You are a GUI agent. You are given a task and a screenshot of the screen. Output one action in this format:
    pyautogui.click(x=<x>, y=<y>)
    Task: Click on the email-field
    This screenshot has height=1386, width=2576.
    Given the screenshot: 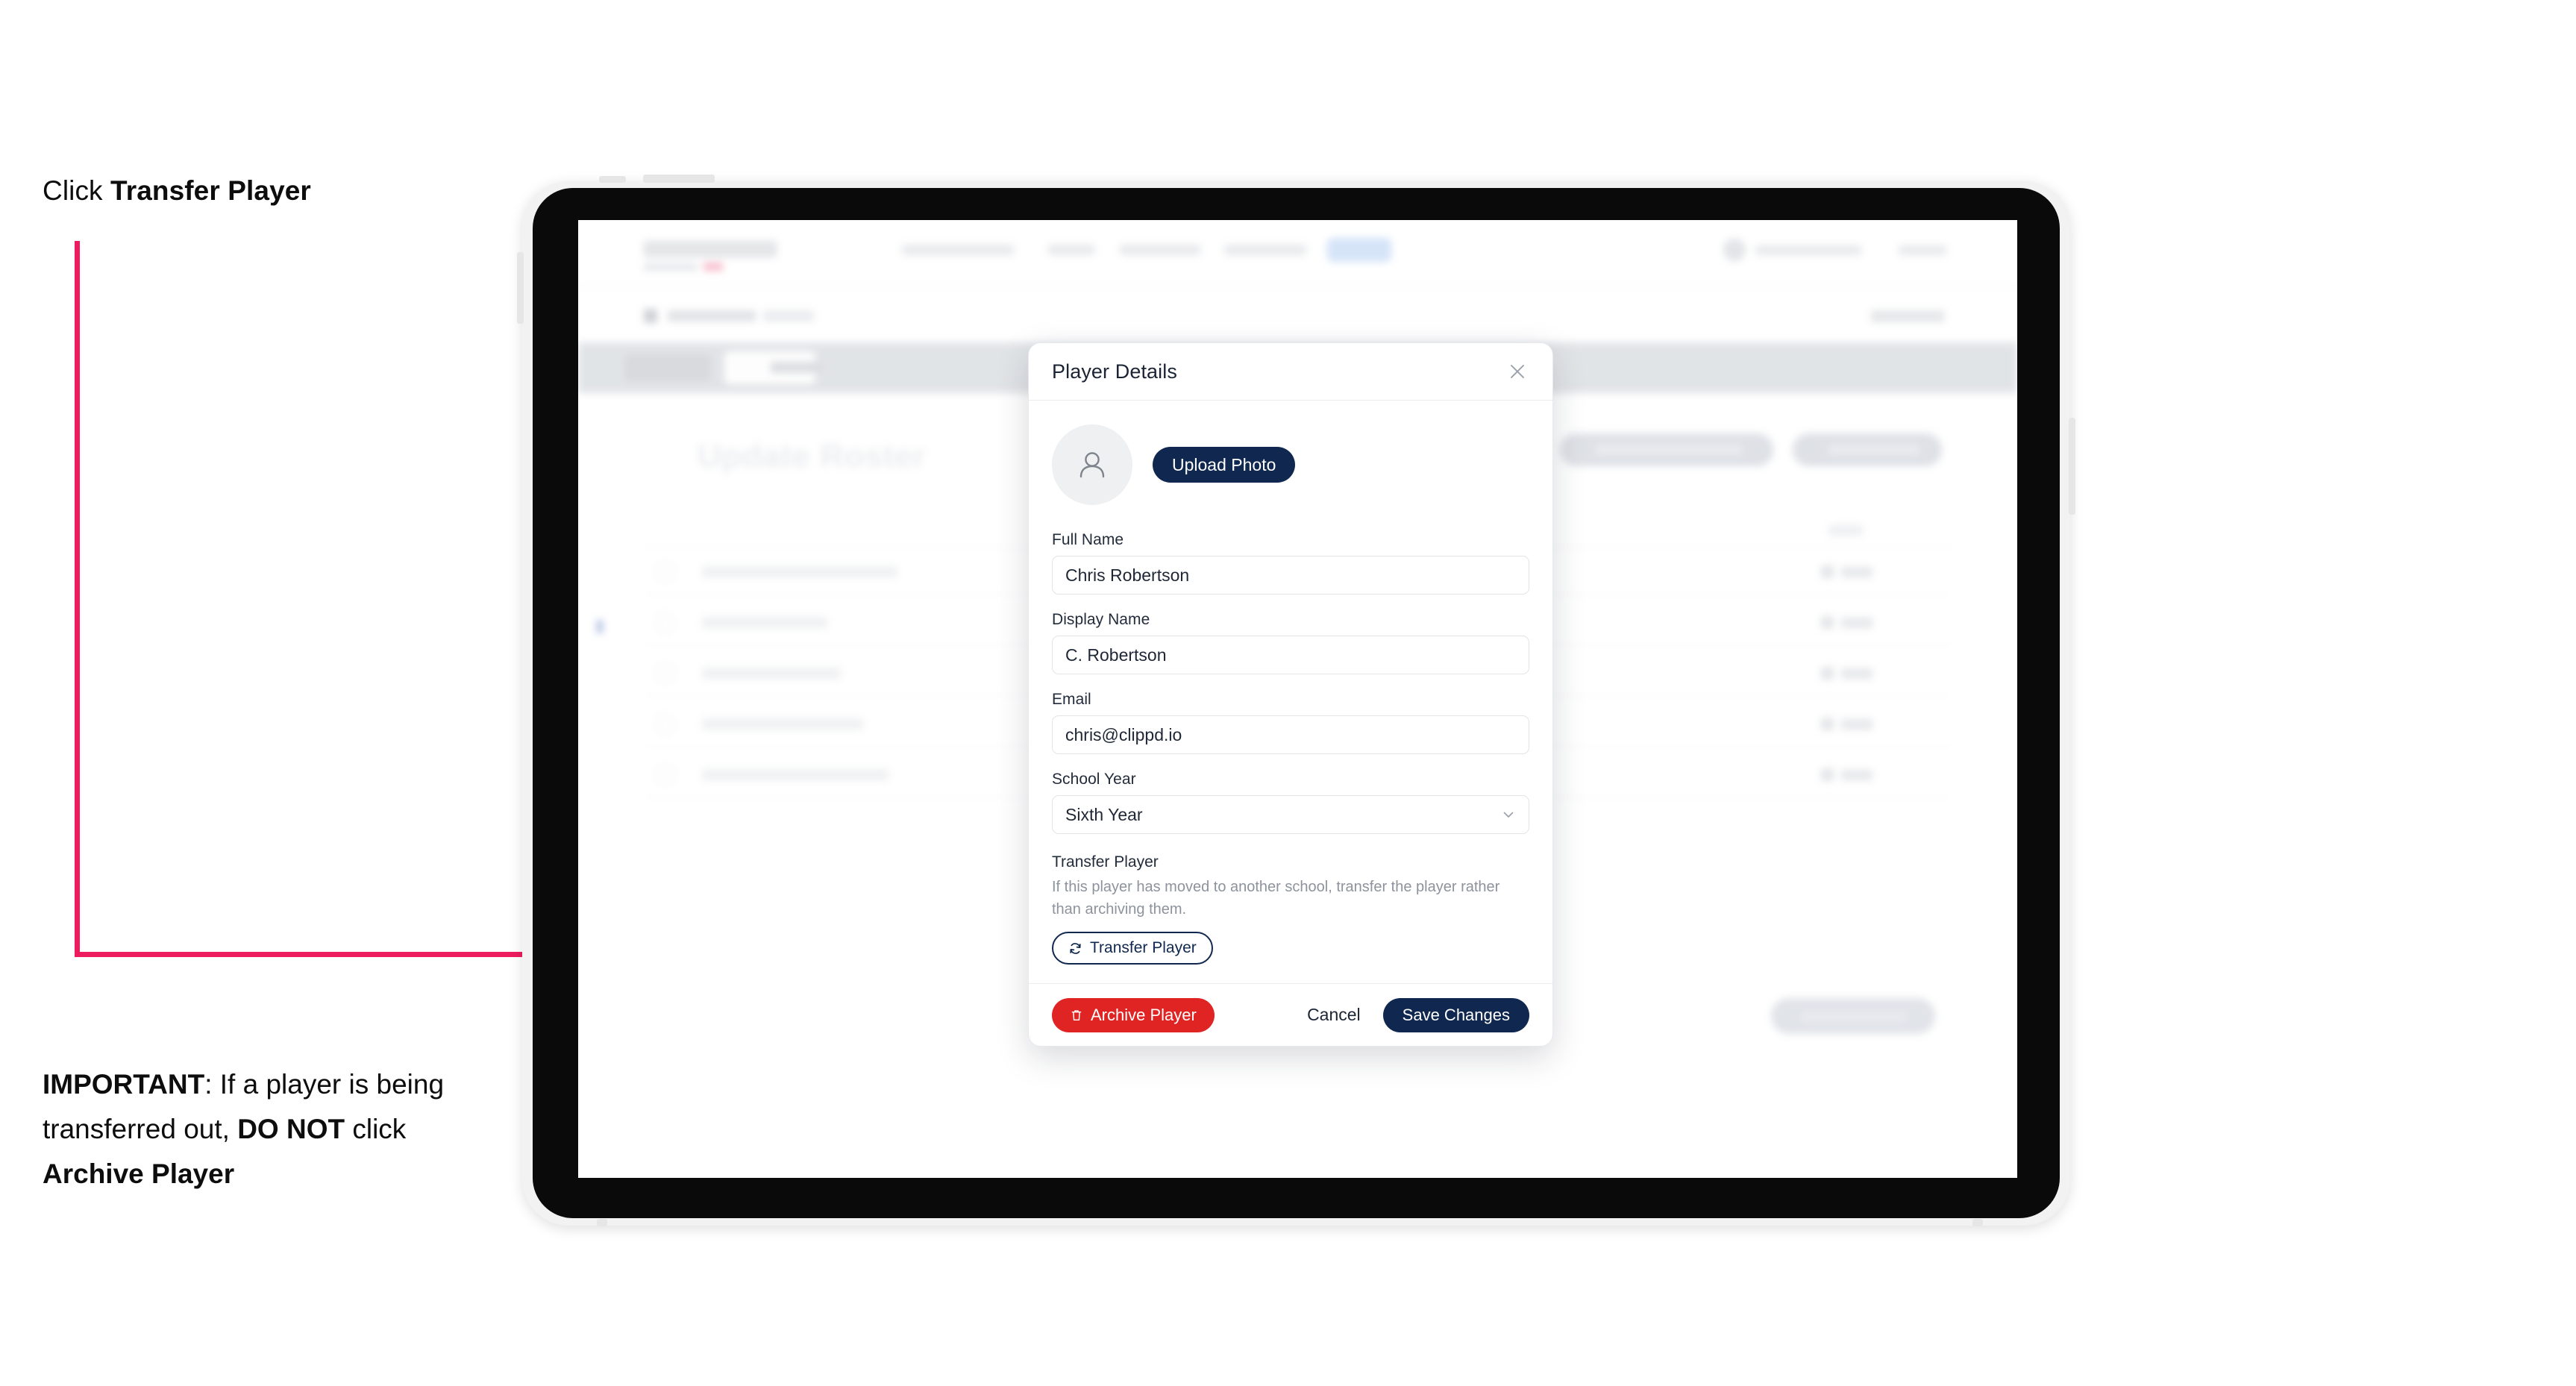 What is the action you would take?
    pyautogui.click(x=1290, y=734)
    